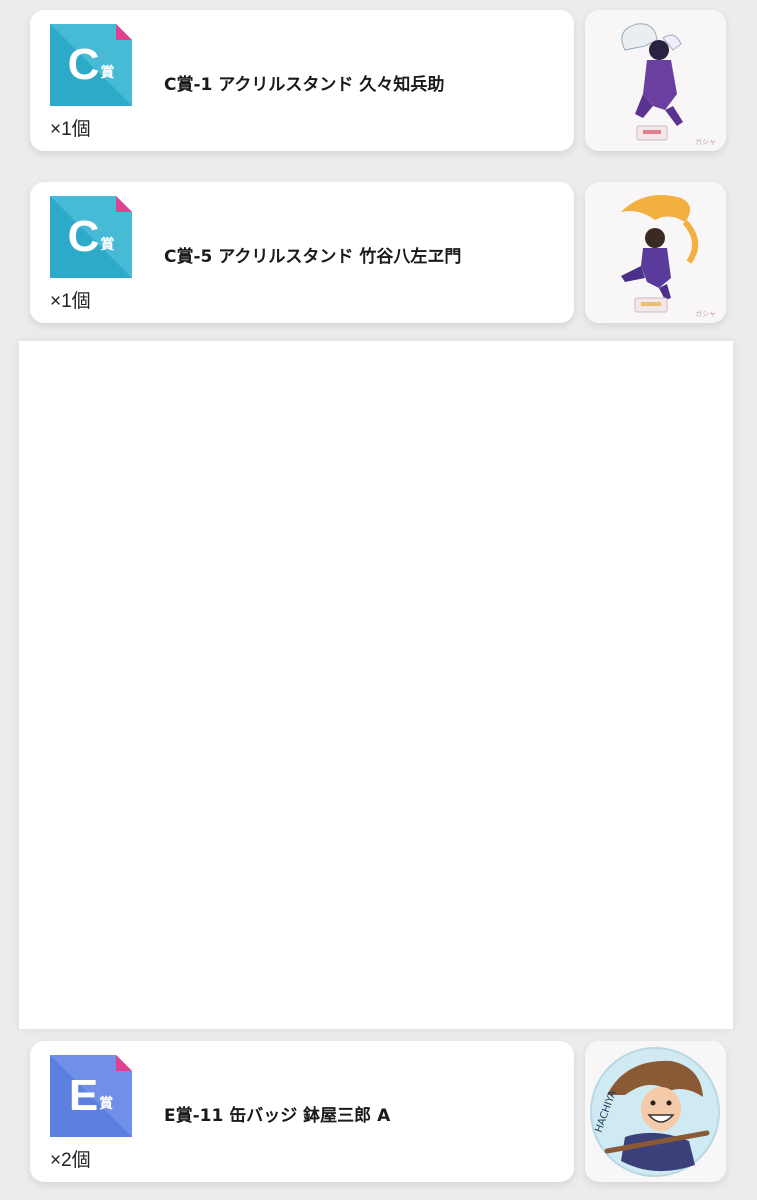 The image size is (757, 1200). I want to click on prize-thumbnail: HACHIYA, so click(655, 1111).